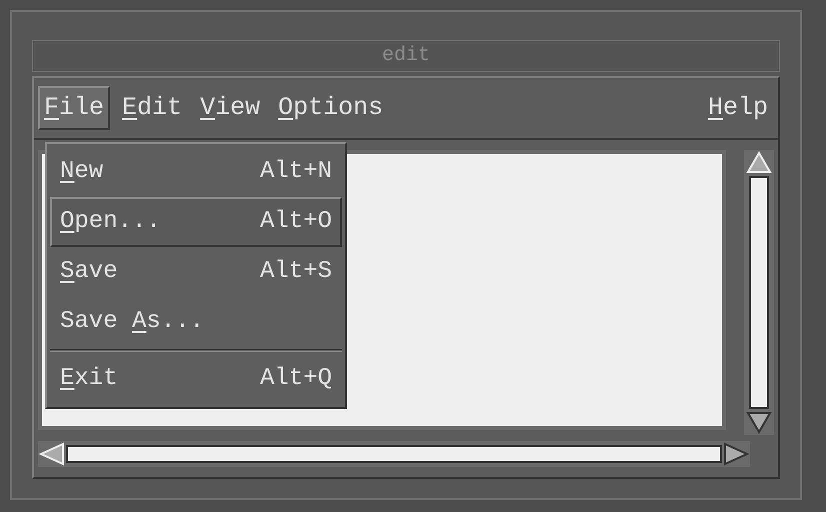 The image size is (826, 512). What do you see at coordinates (406, 56) in the screenshot?
I see `window-title: edit` at bounding box center [406, 56].